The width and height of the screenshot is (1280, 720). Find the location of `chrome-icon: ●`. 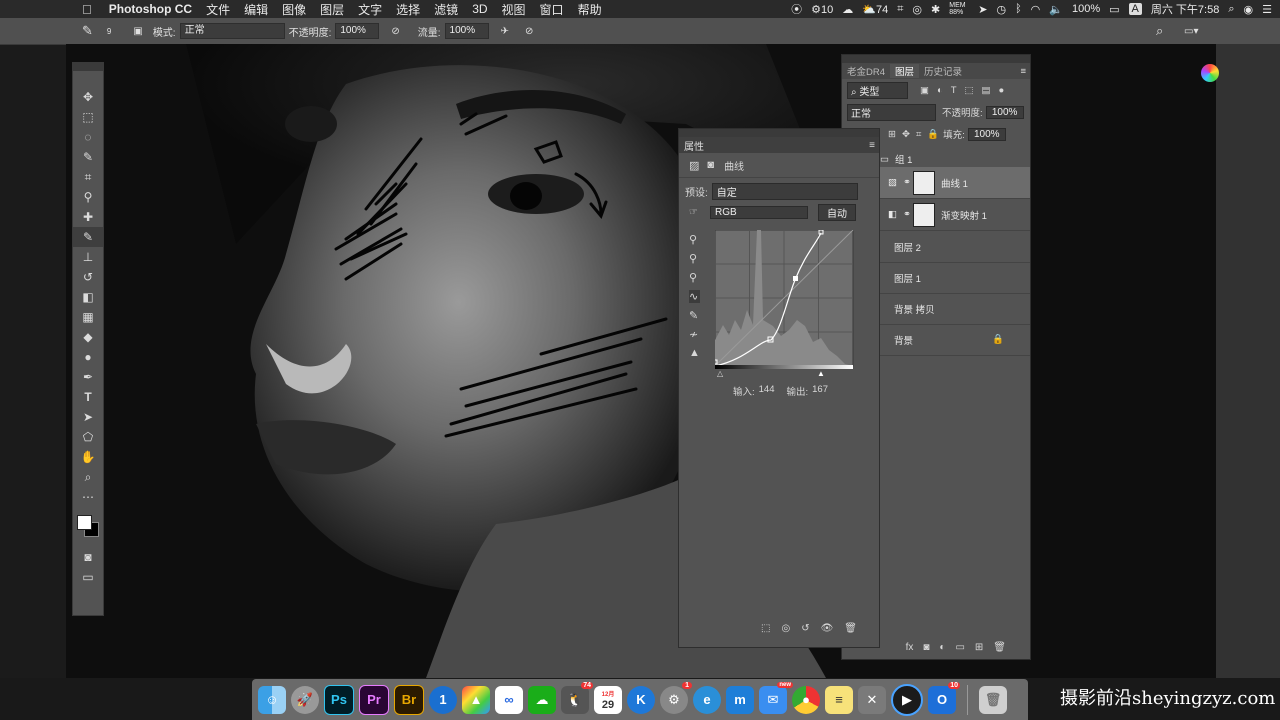

chrome-icon: ● is located at coordinates (806, 699).